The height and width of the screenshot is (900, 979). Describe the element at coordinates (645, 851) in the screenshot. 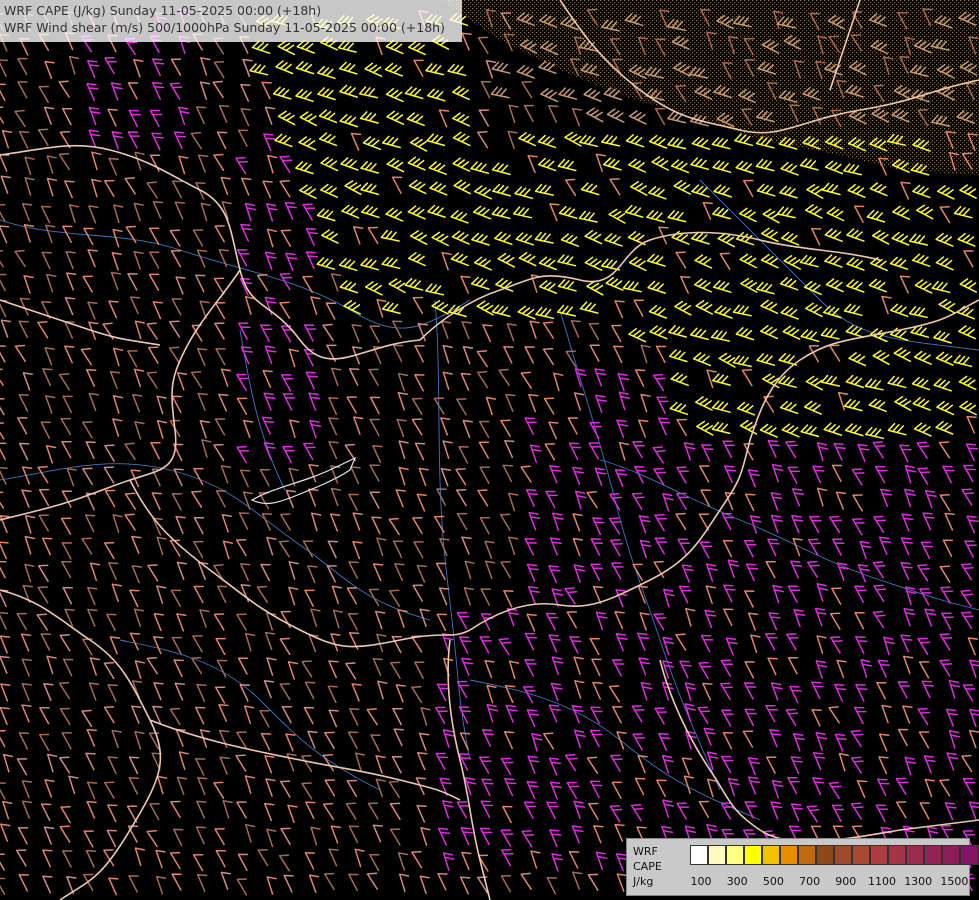

I see `legend-model-label: WRF` at that location.